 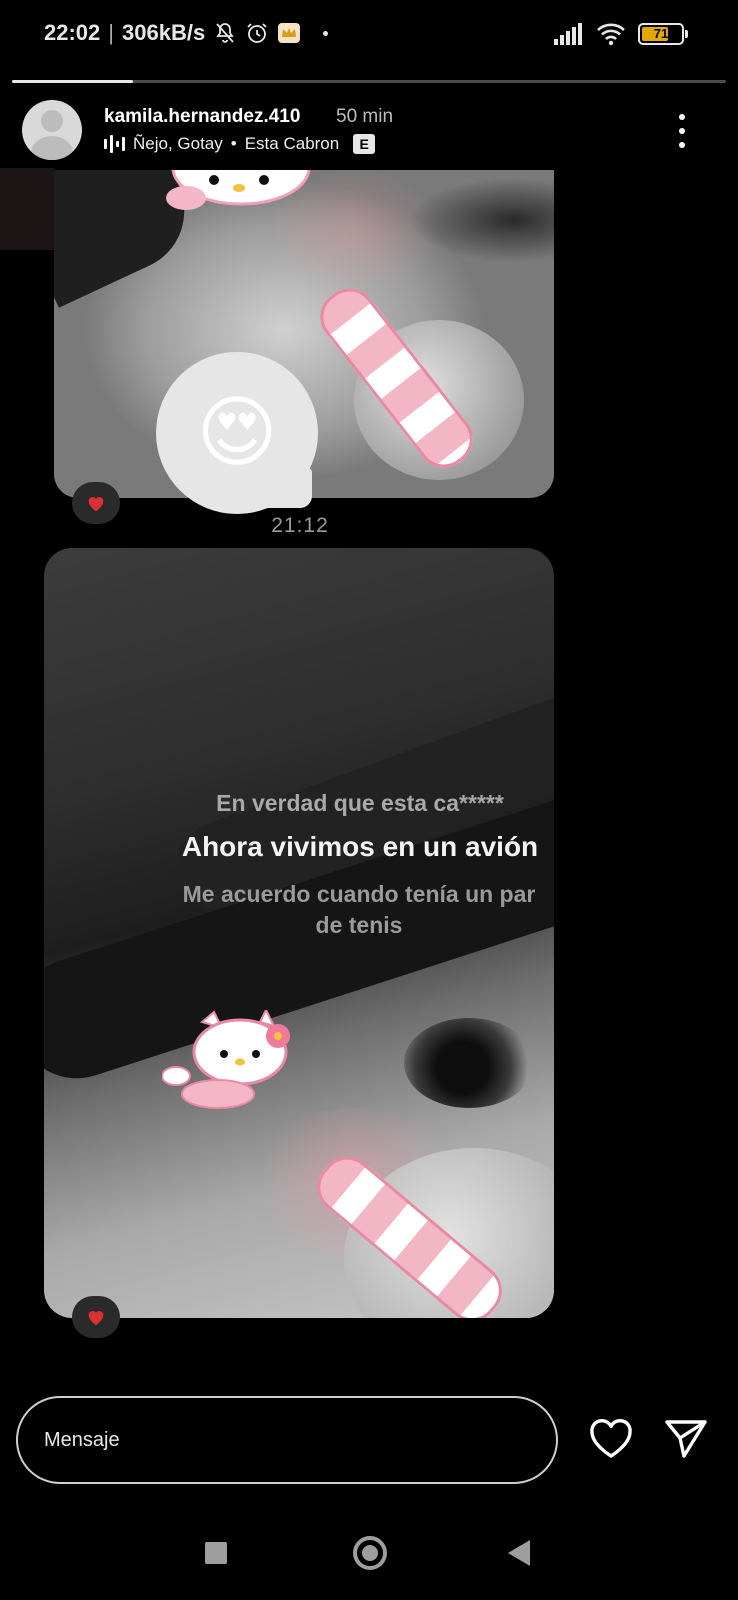 What do you see at coordinates (27, 209) in the screenshot?
I see `side-edge-shadow` at bounding box center [27, 209].